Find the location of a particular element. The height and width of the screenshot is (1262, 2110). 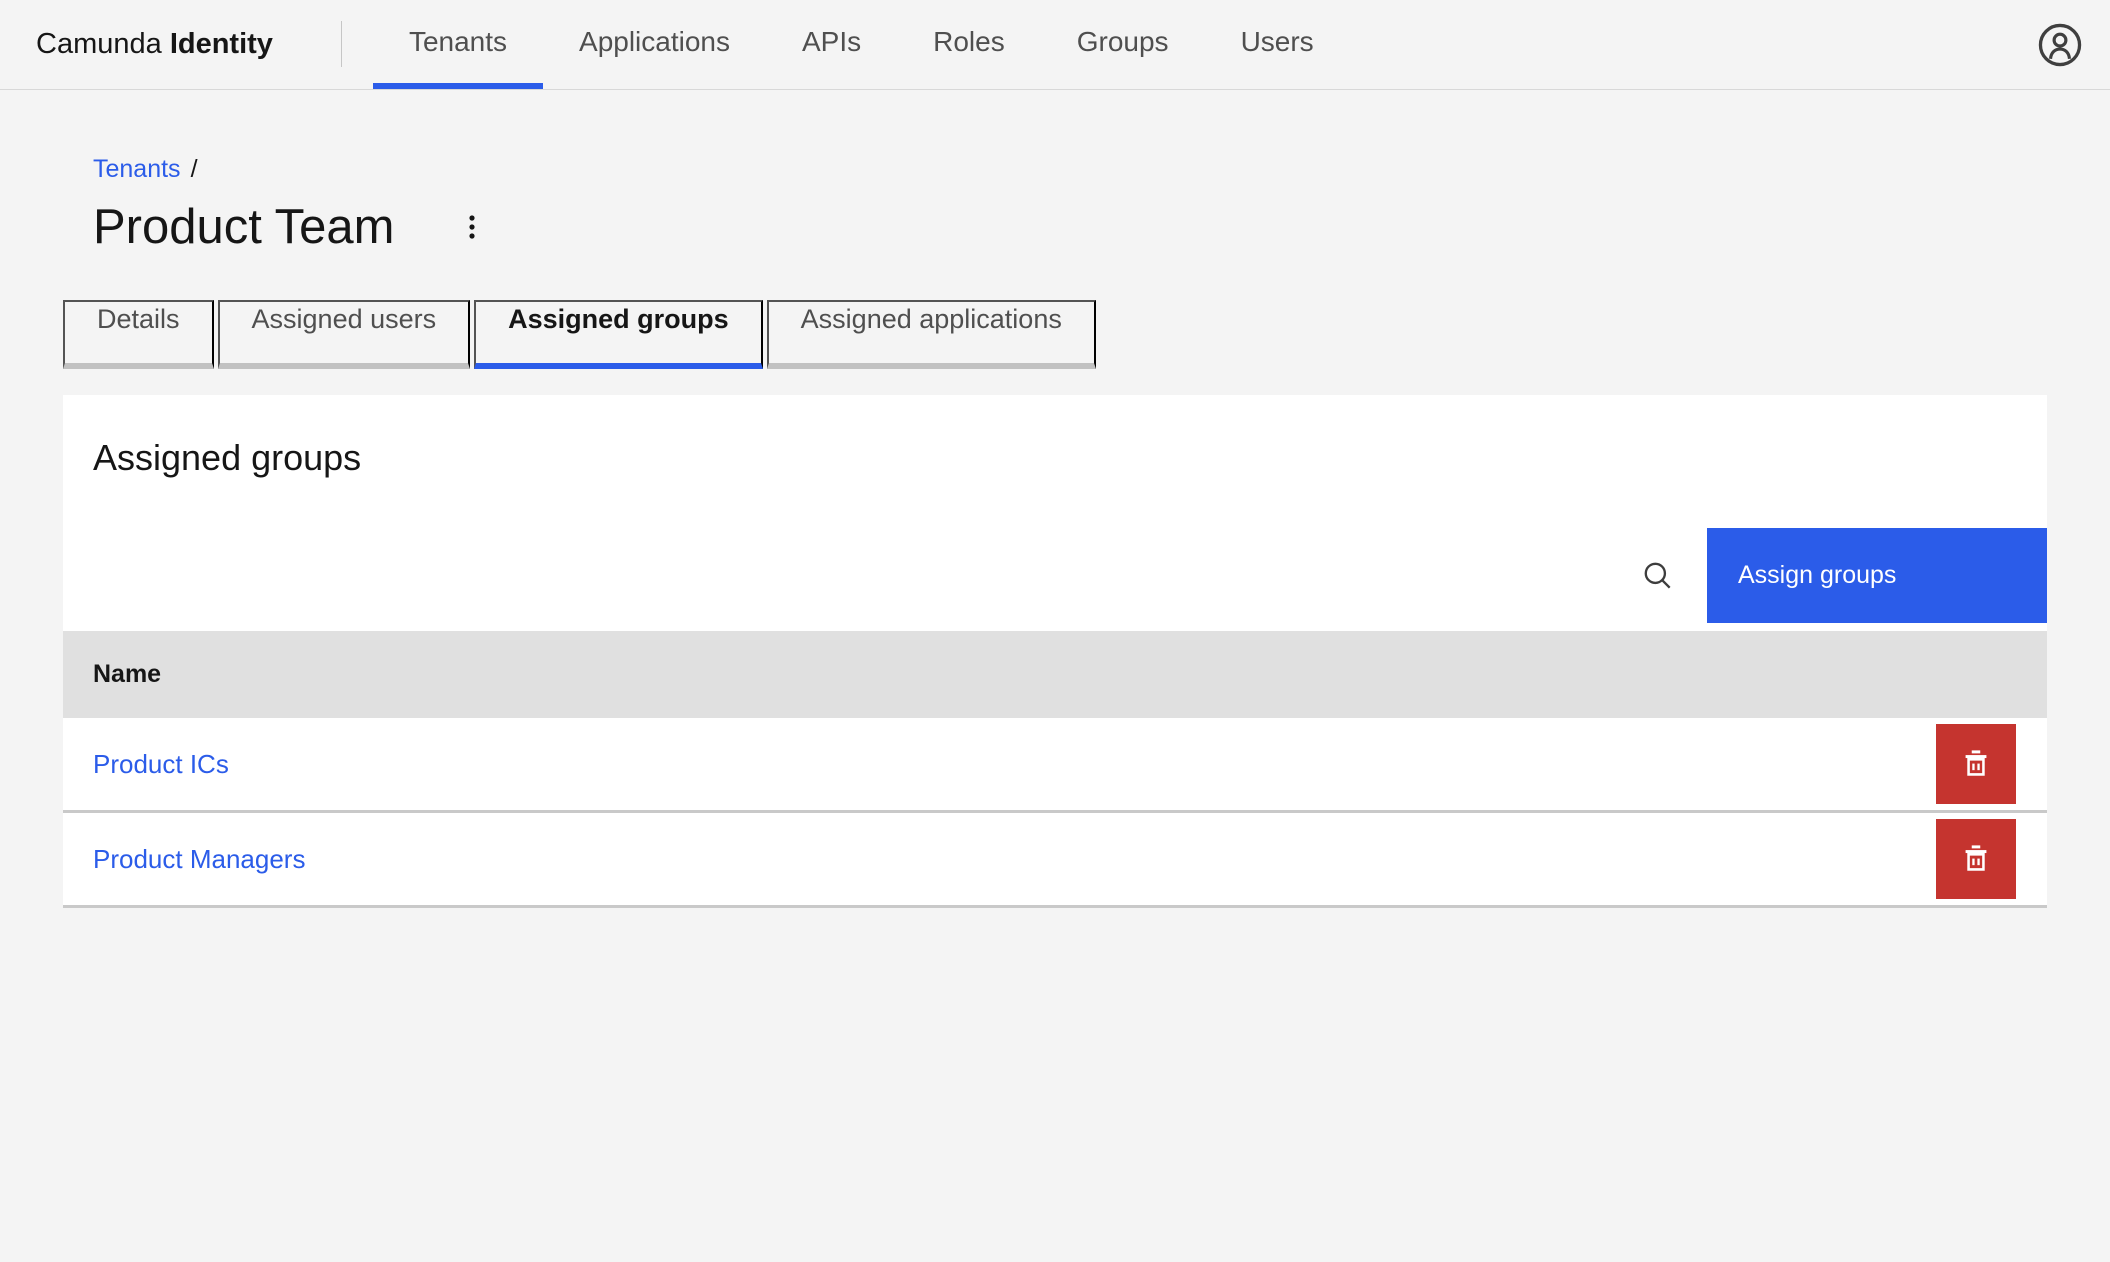

column-header-name: Name is located at coordinates (127, 674).